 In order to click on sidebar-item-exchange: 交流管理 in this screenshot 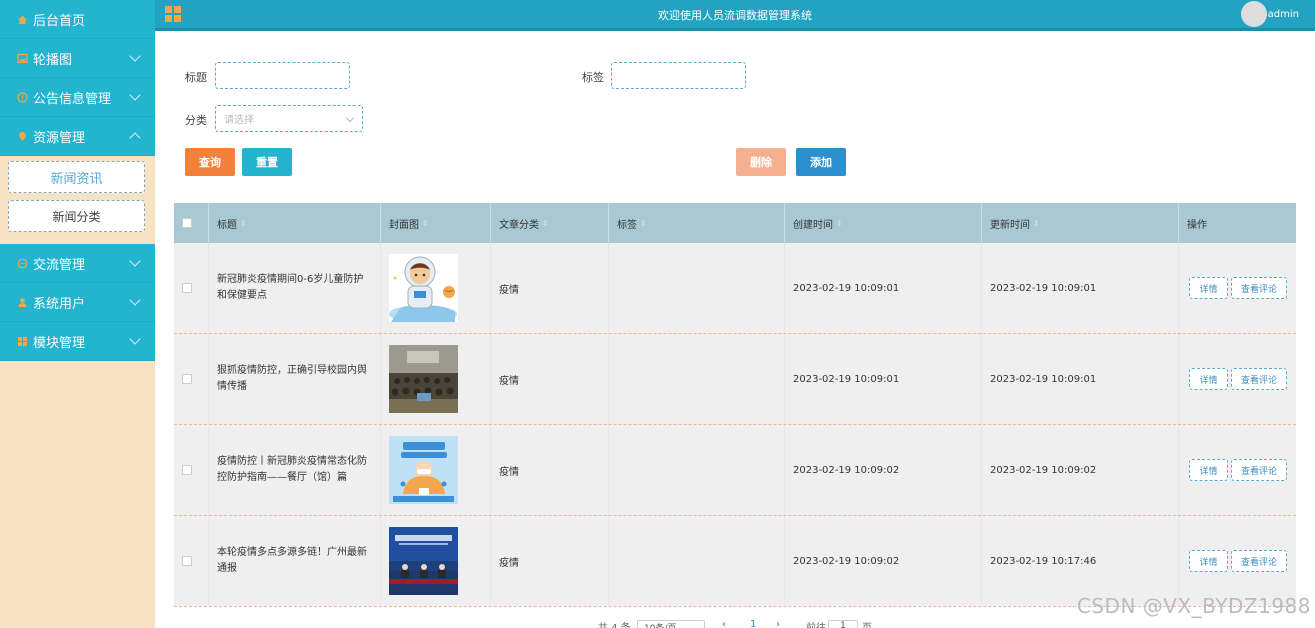, I will do `click(77, 263)`.